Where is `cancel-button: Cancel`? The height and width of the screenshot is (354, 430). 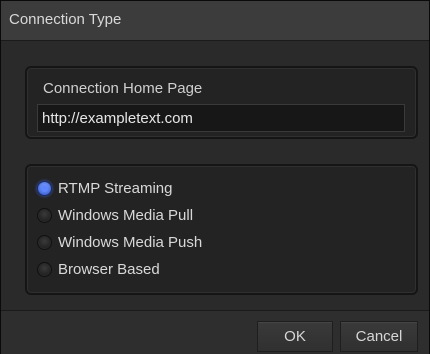
cancel-button: Cancel is located at coordinates (379, 336).